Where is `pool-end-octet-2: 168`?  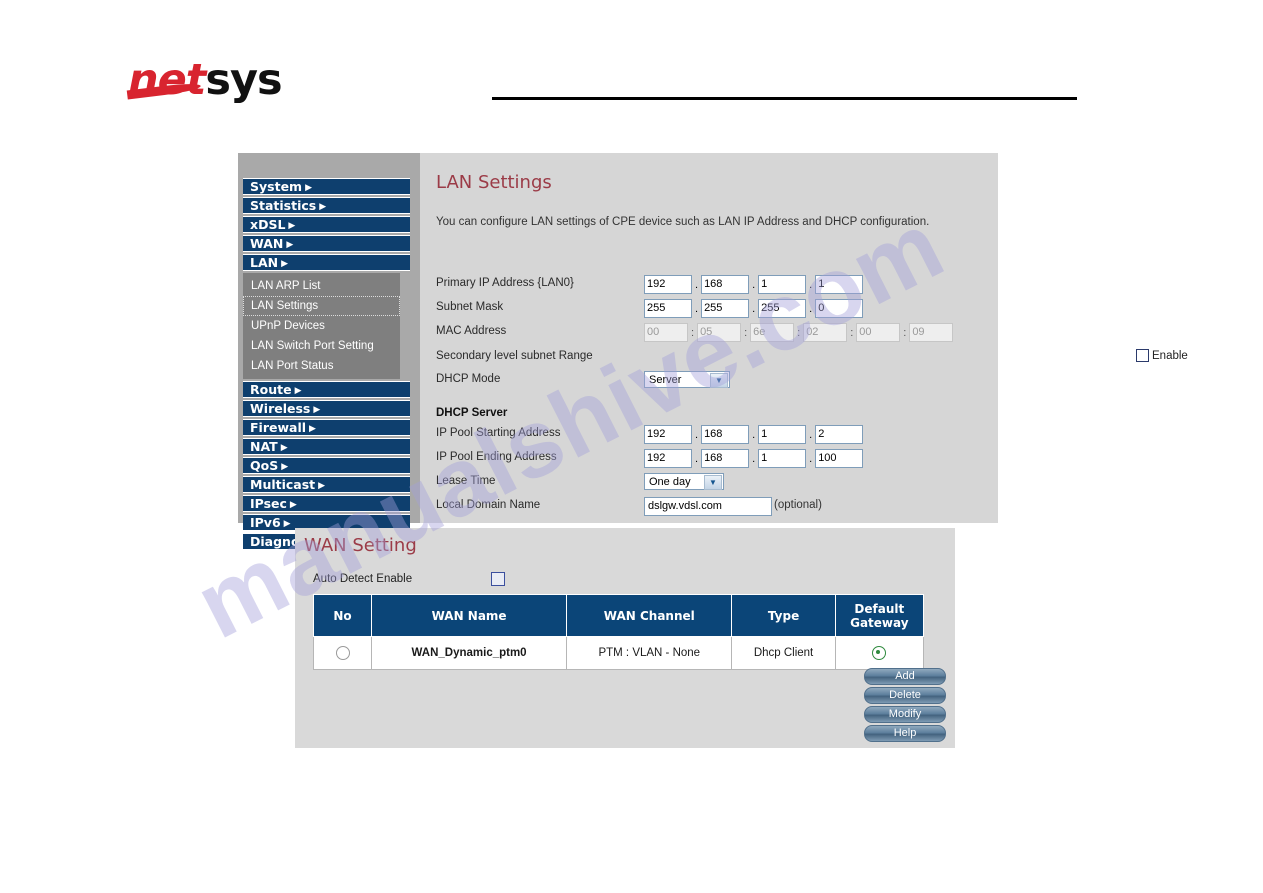 pool-end-octet-2: 168 is located at coordinates (725, 458).